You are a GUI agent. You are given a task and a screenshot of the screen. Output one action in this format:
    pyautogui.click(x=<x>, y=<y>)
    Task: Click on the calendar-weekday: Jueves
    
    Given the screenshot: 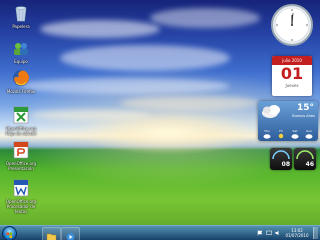 What is the action you would take?
    pyautogui.click(x=292, y=85)
    